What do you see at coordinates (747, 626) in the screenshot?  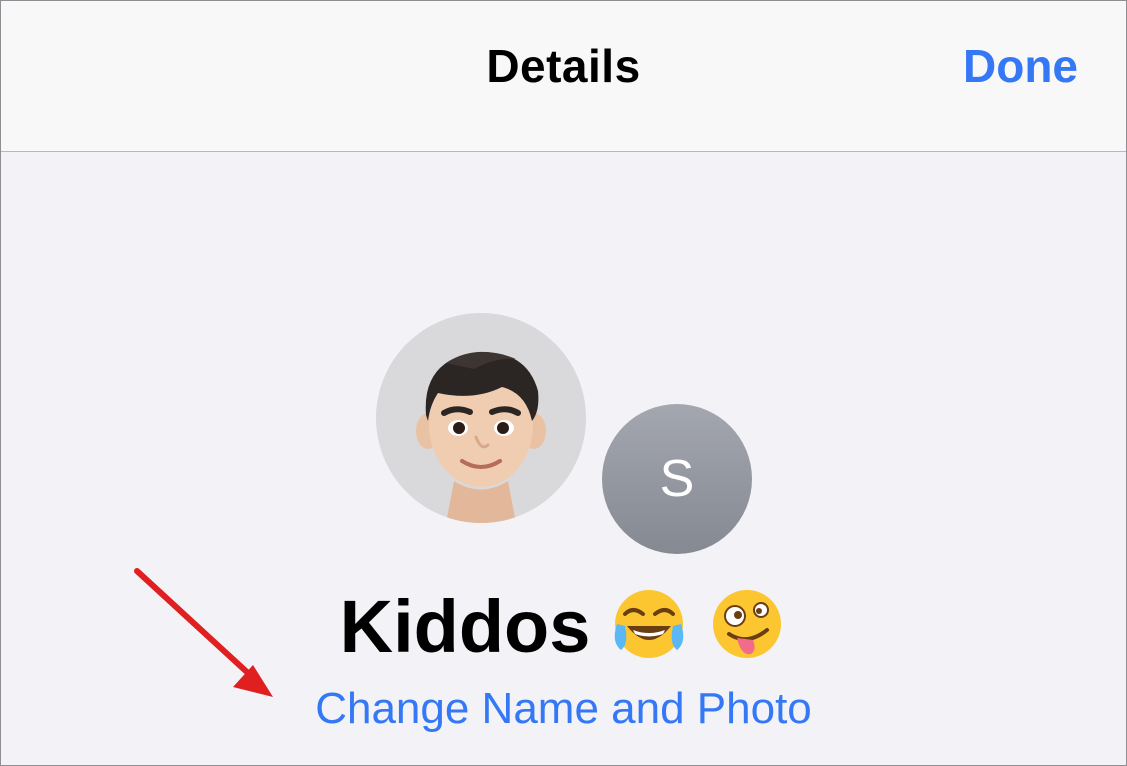 I see `zany-face-emoji` at bounding box center [747, 626].